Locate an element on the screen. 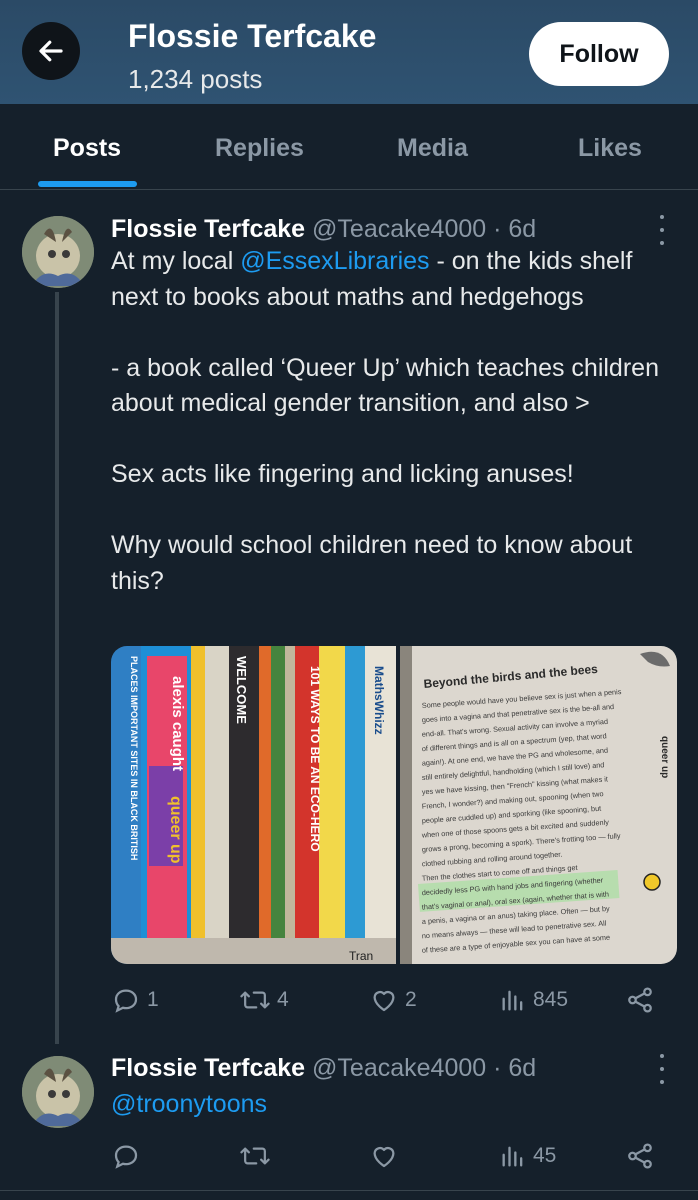  like-button: 2 is located at coordinates (393, 1000).